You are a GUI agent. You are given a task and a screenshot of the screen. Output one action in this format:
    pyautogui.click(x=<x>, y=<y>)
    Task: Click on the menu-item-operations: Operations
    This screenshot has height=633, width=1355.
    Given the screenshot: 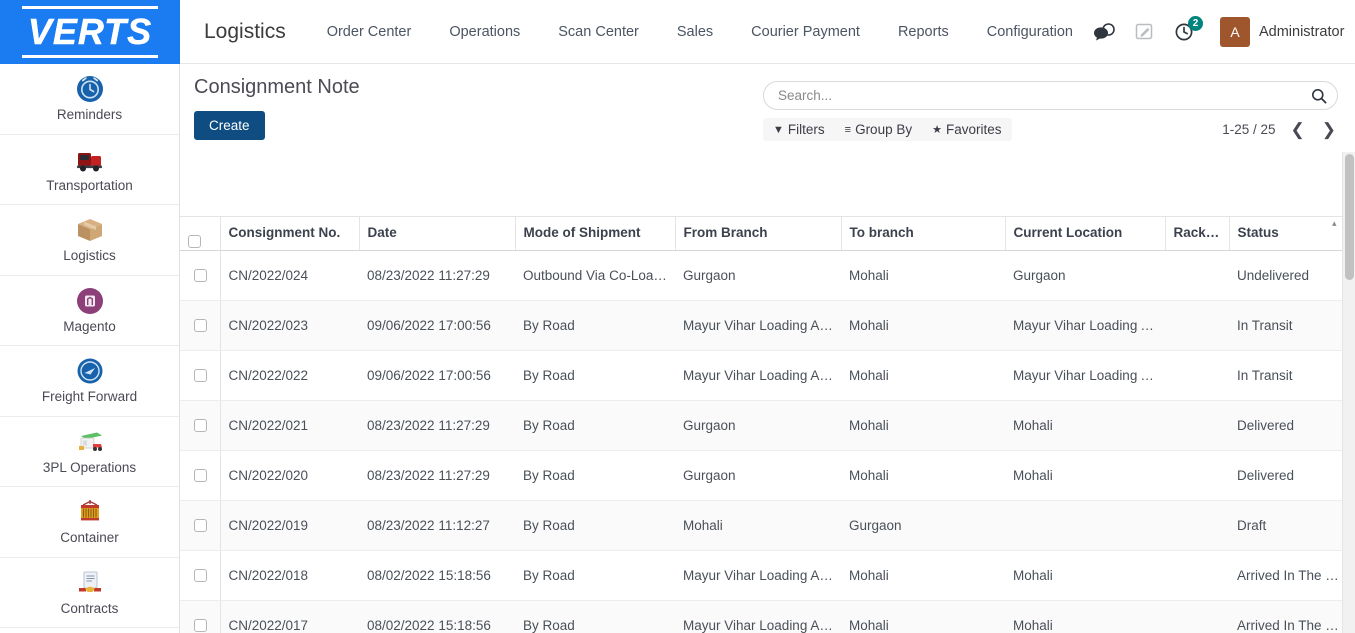 What is the action you would take?
    pyautogui.click(x=484, y=32)
    